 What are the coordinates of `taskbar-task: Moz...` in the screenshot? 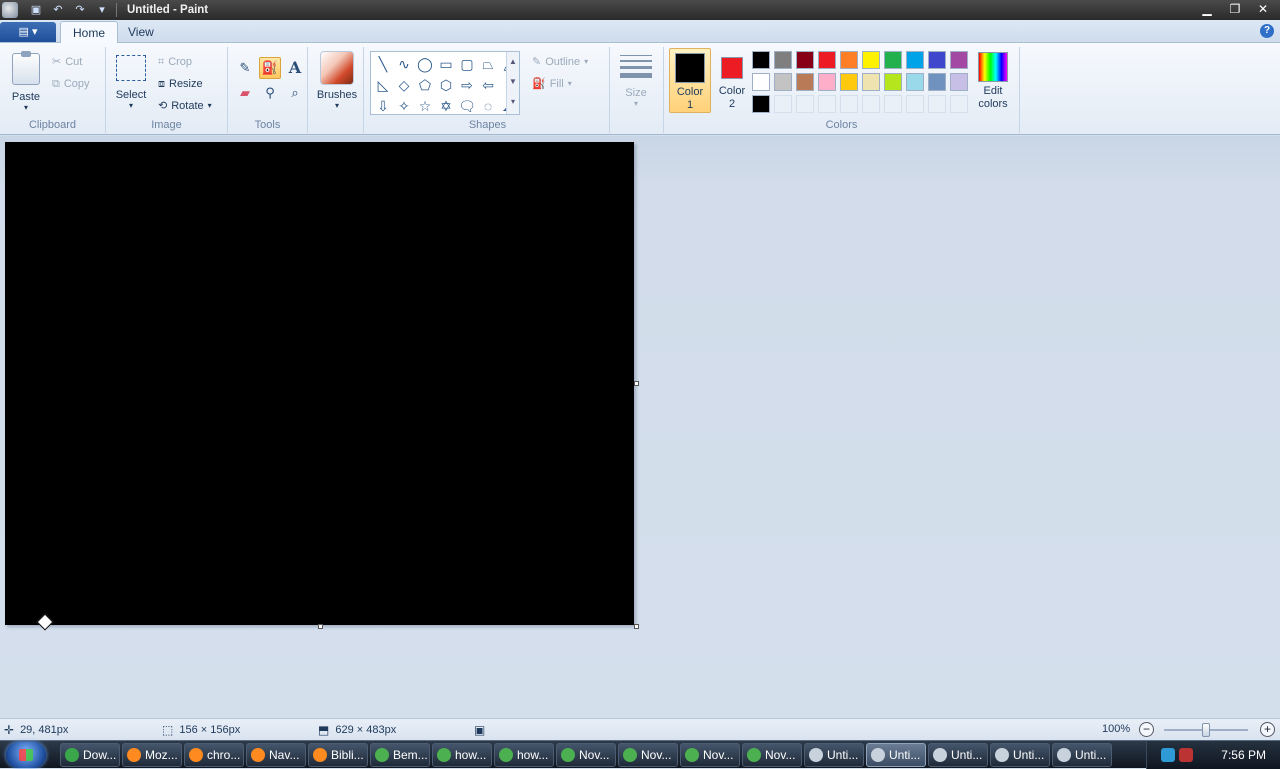 It's located at (152, 755).